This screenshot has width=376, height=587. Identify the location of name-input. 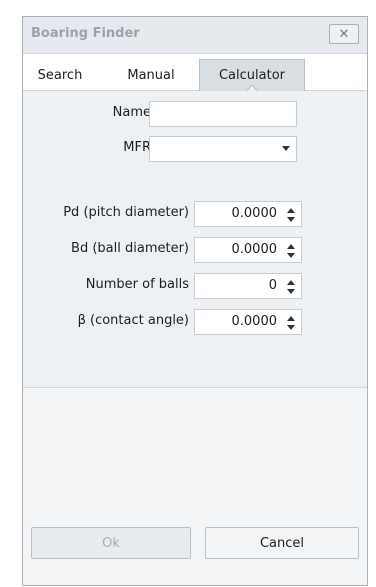
(223, 114).